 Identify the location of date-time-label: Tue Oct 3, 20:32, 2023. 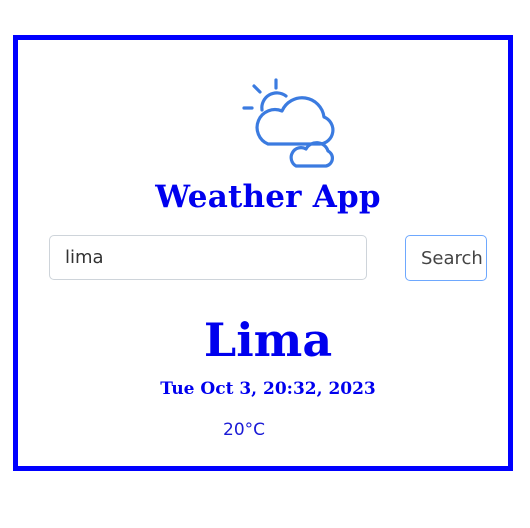
(268, 389).